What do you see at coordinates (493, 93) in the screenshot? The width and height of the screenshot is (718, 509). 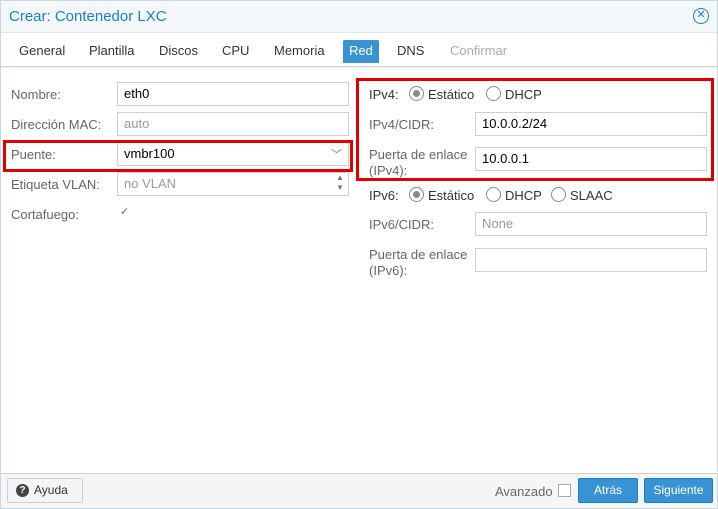 I see `ipv4-dhcp-radio` at bounding box center [493, 93].